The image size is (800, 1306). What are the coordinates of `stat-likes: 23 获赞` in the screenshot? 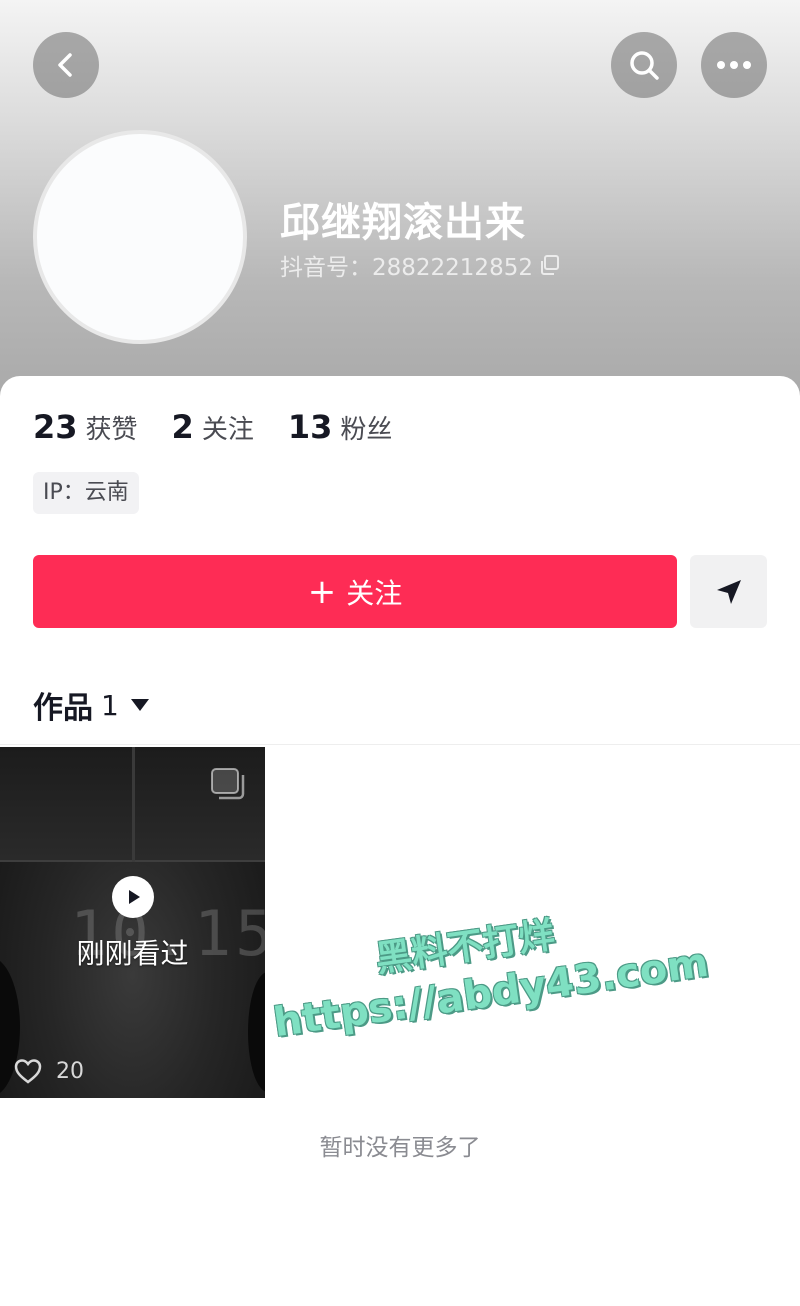 It's located at (85, 427).